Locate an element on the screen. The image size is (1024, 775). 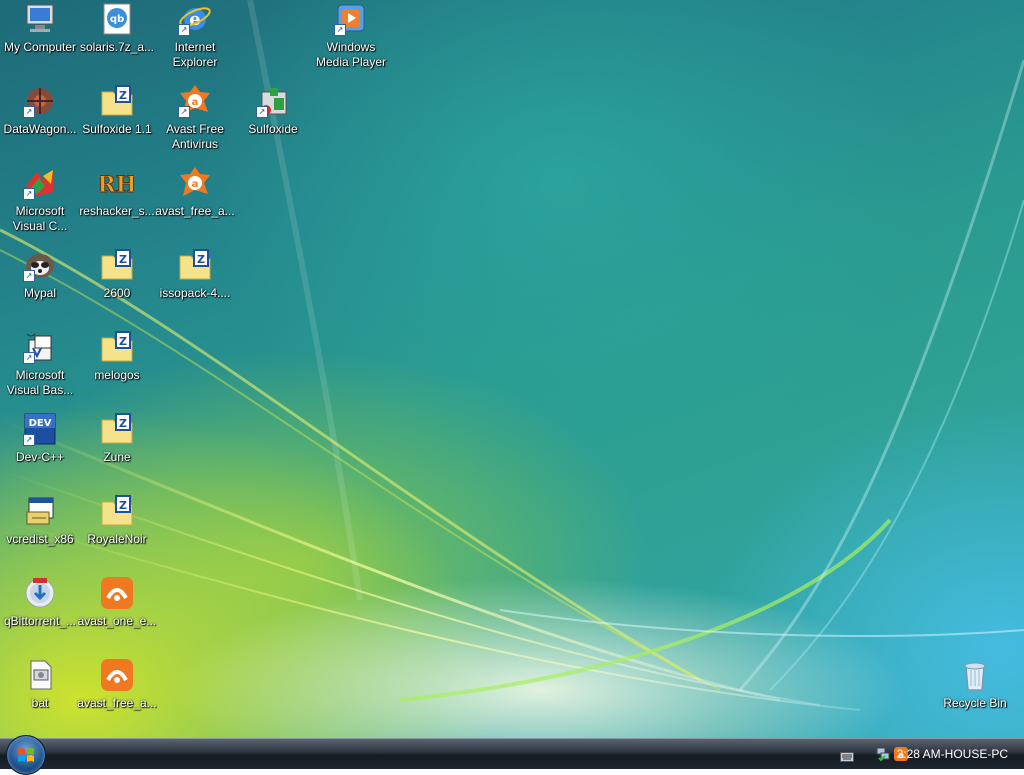
desktop-icon-2600: Z 2600 is located at coordinates (117, 288).